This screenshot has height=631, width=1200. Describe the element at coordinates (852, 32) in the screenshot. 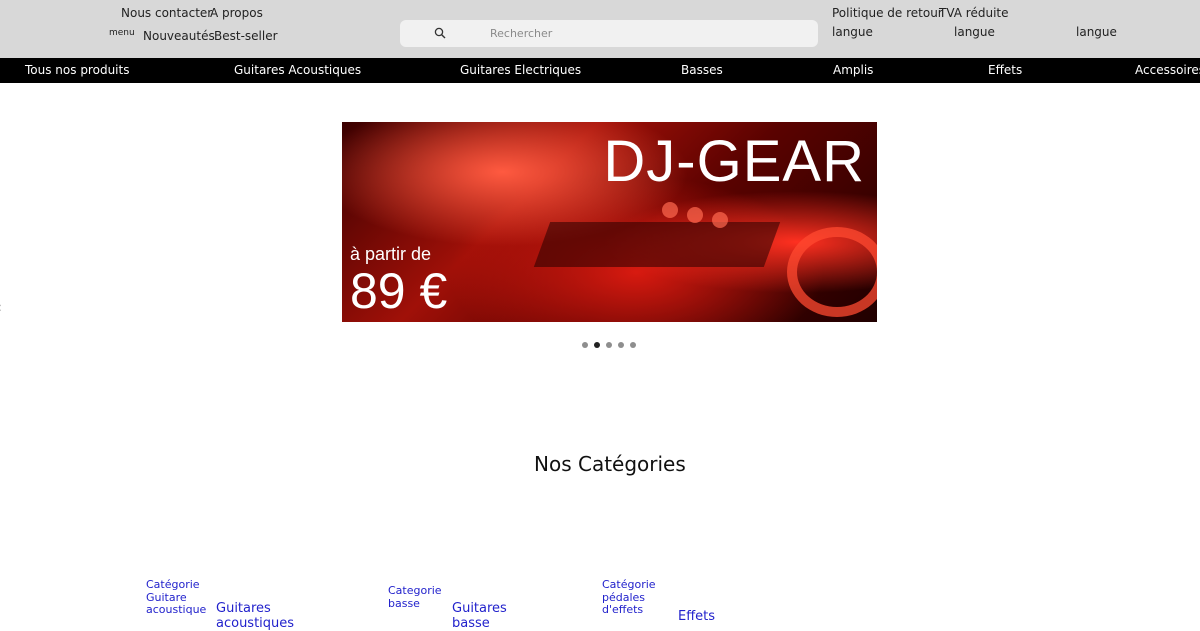

I see `language-select-1: langue` at that location.